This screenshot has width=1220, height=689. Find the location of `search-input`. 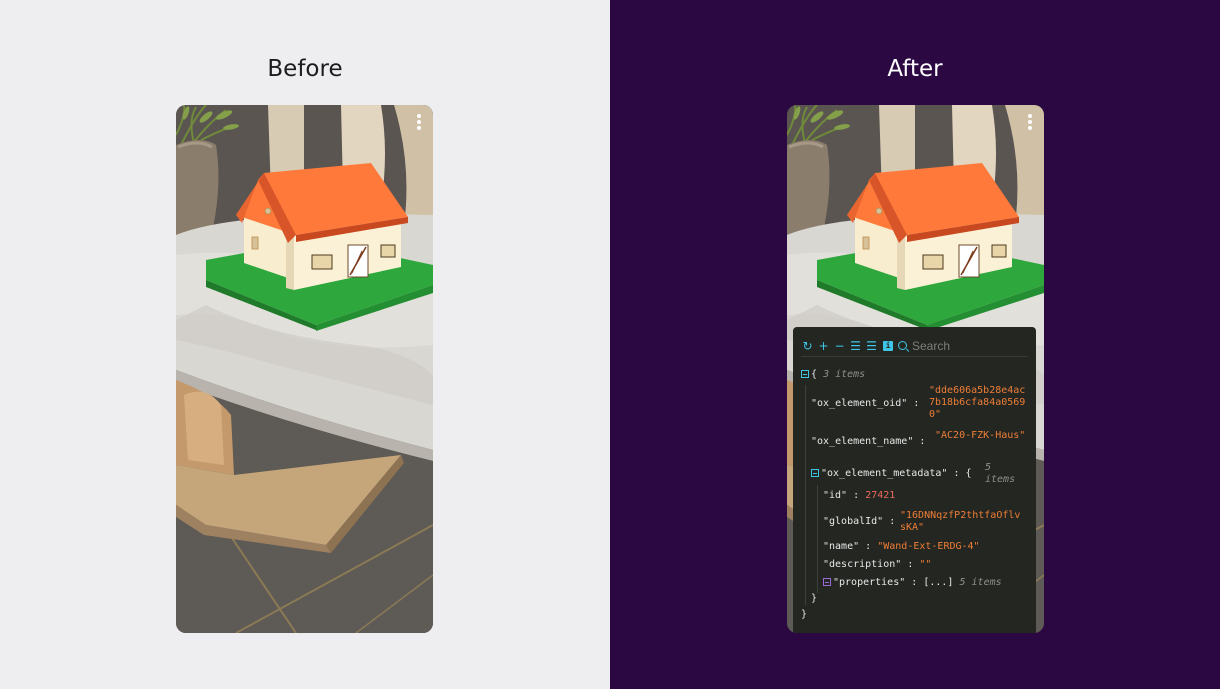

search-input is located at coordinates (952, 345).